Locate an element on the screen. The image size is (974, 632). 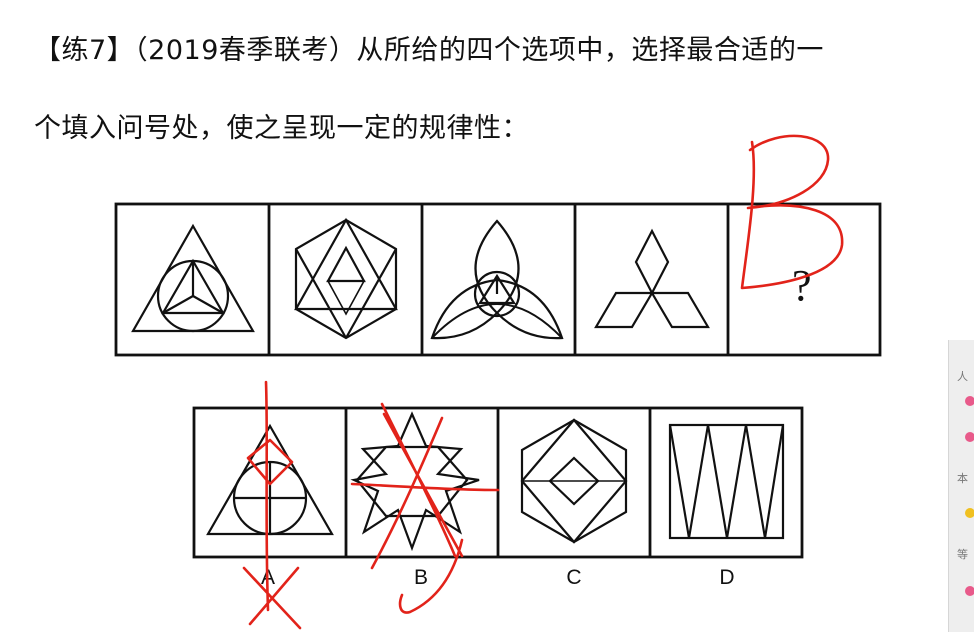
option-label-b: B is located at coordinates (421, 577).